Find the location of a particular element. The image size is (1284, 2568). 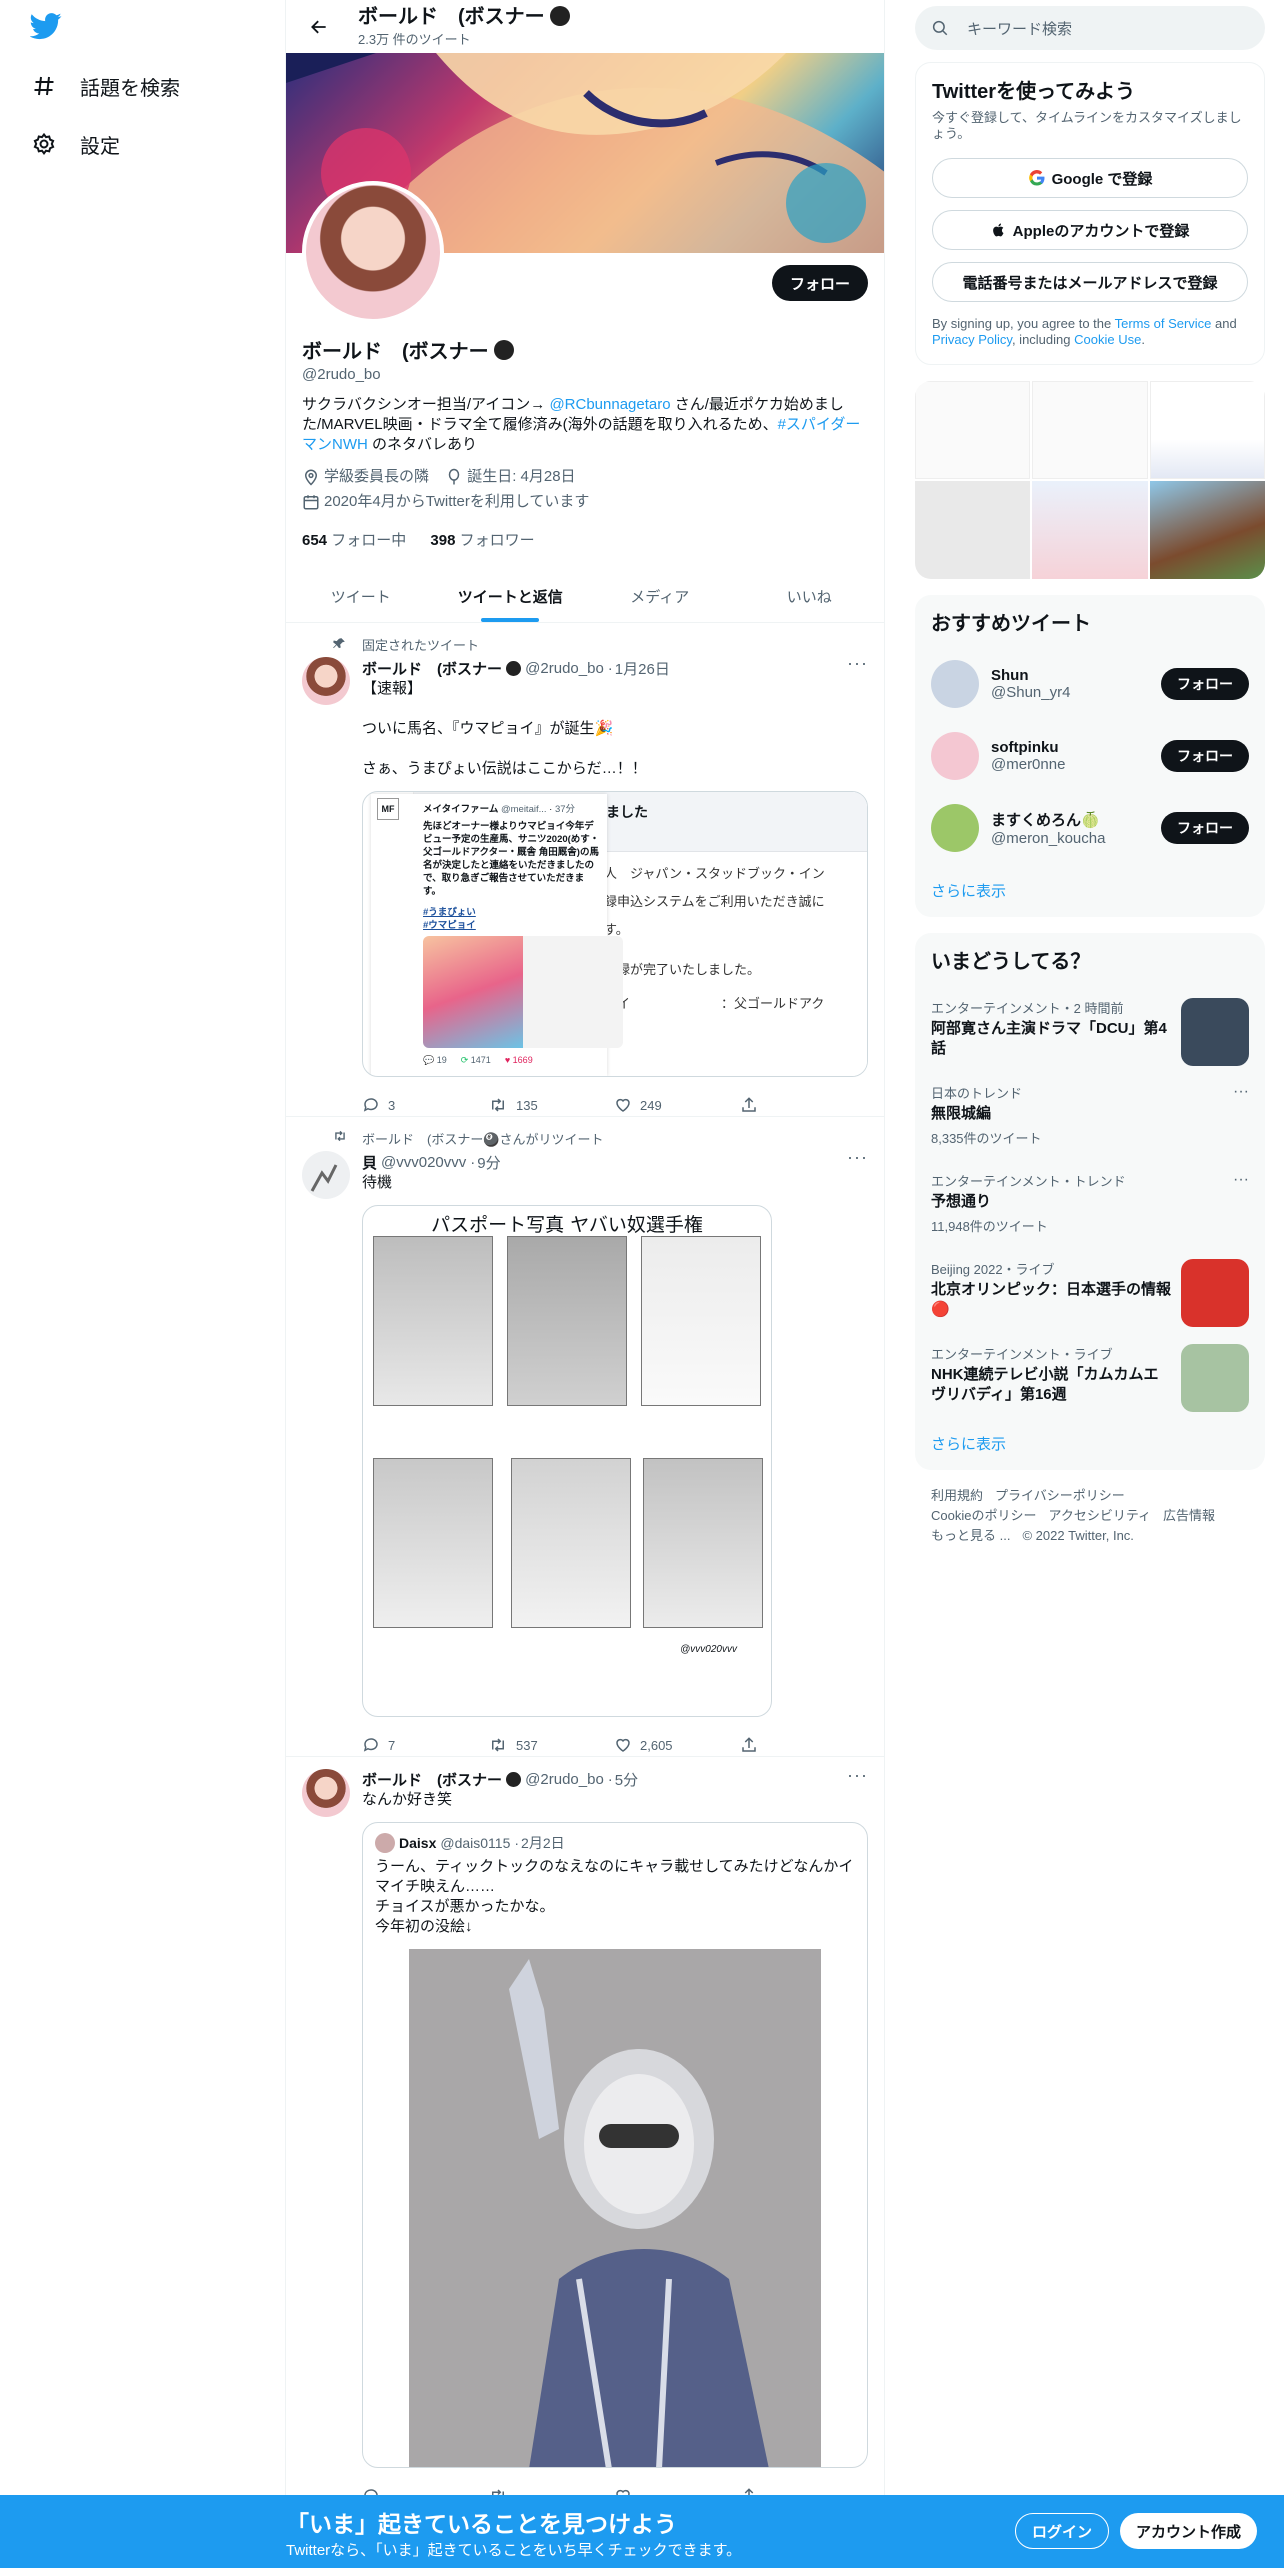

tweet-image: パスポート写真 ヤバい奴選手権 @vvv020vvv is located at coordinates (567, 1461).